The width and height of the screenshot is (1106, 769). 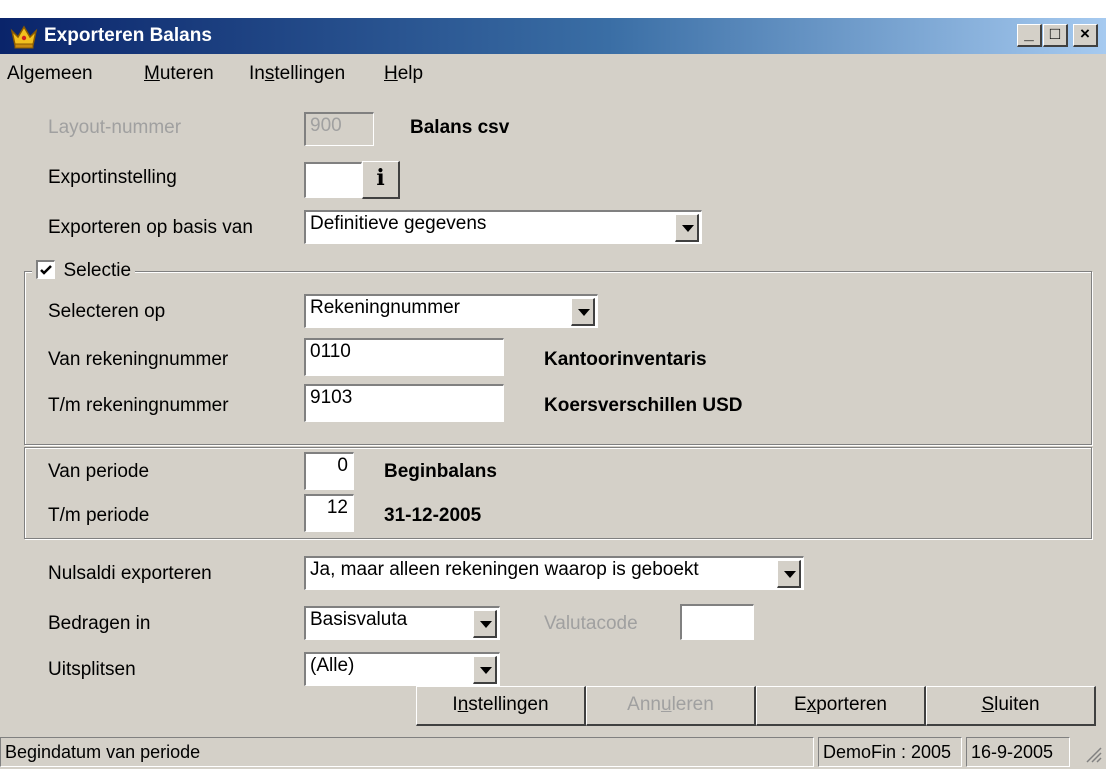 What do you see at coordinates (851, 704) in the screenshot?
I see `exporteren-button-text-rest: porteren` at bounding box center [851, 704].